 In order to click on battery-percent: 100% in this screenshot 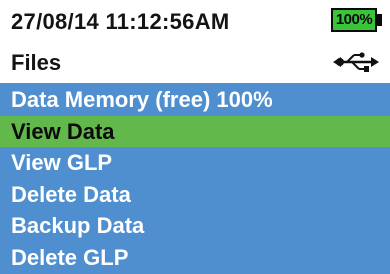, I will do `click(354, 19)`.